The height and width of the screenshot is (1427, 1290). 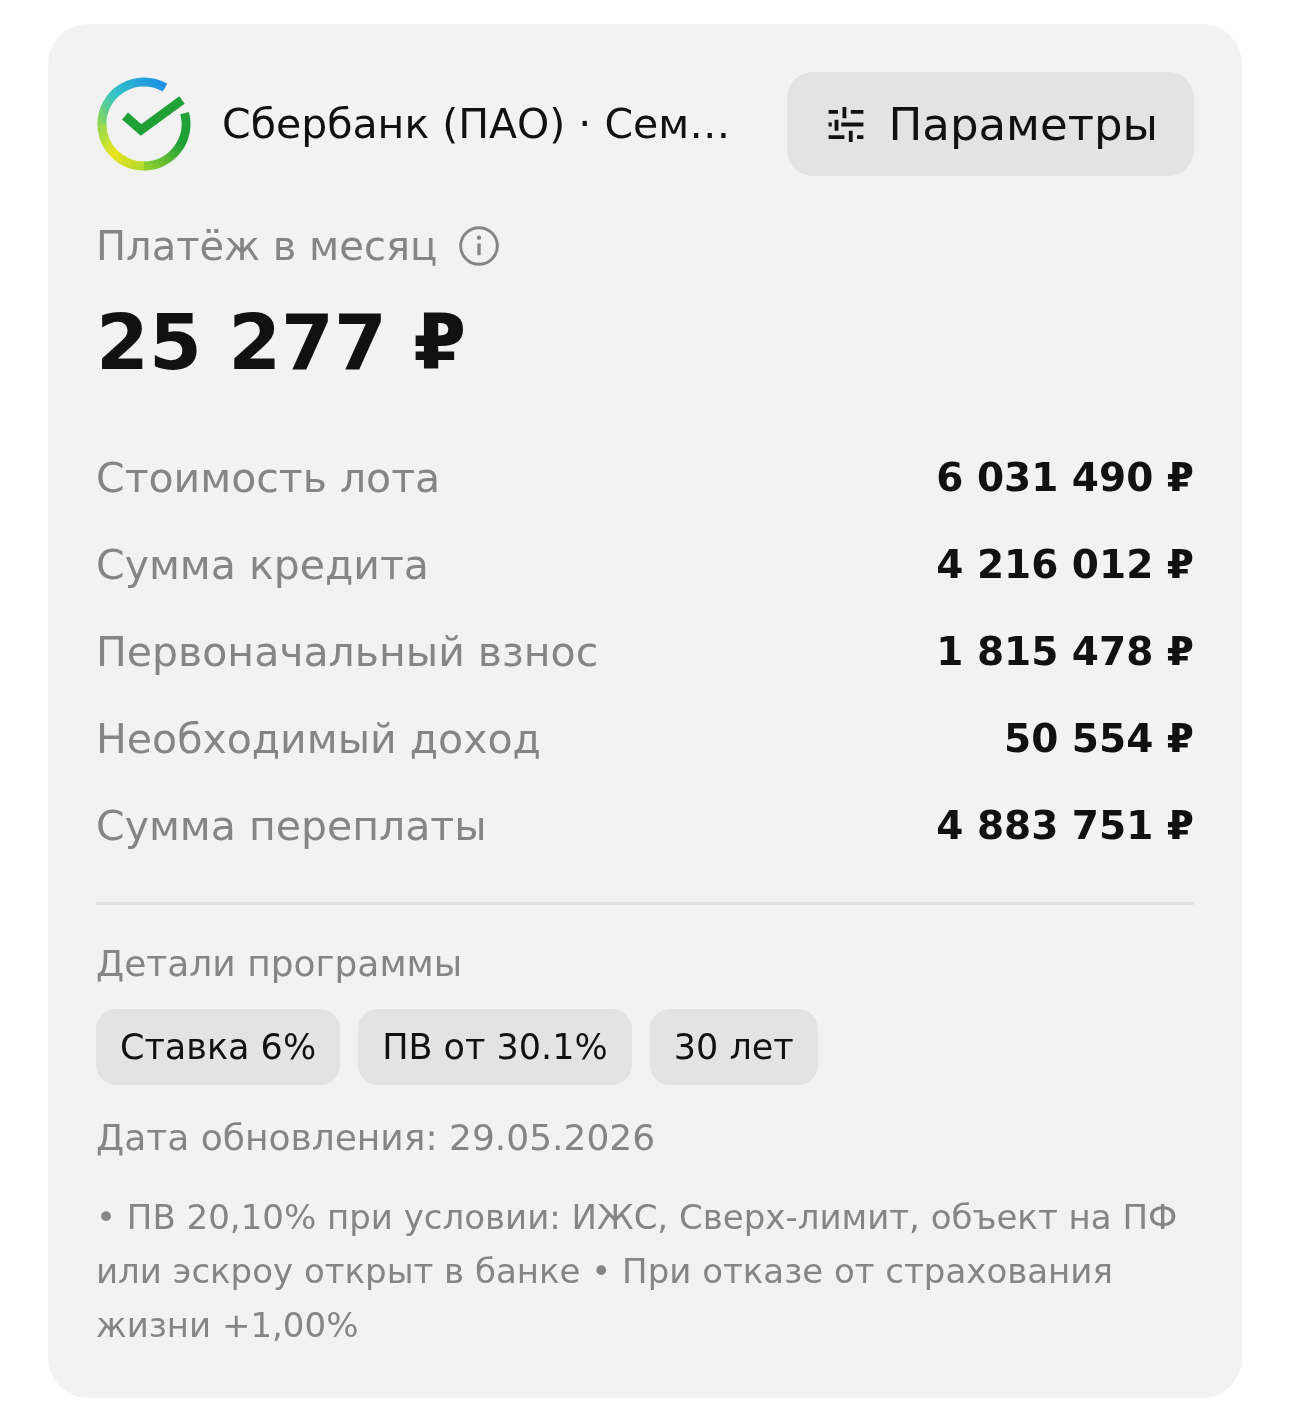 What do you see at coordinates (637, 1271) in the screenshot?
I see `program-notes: • ПВ 20,10% при условии: ИЖС, Сверх-лимит, объект на ПФ или эскроу открыт в банке • При отказе от страхования жизни +1,00%` at bounding box center [637, 1271].